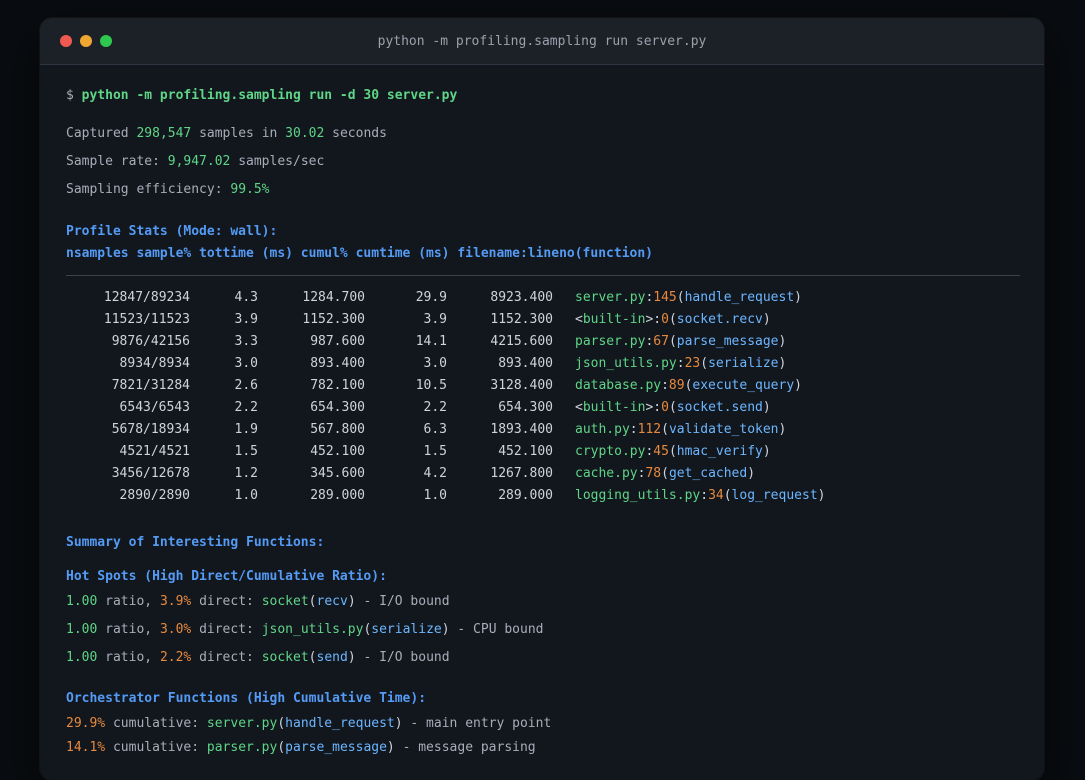 The width and height of the screenshot is (1085, 780). Describe the element at coordinates (673, 451) in the screenshot. I see `function-cell: crypto.py:45(hmac_verify)` at that location.